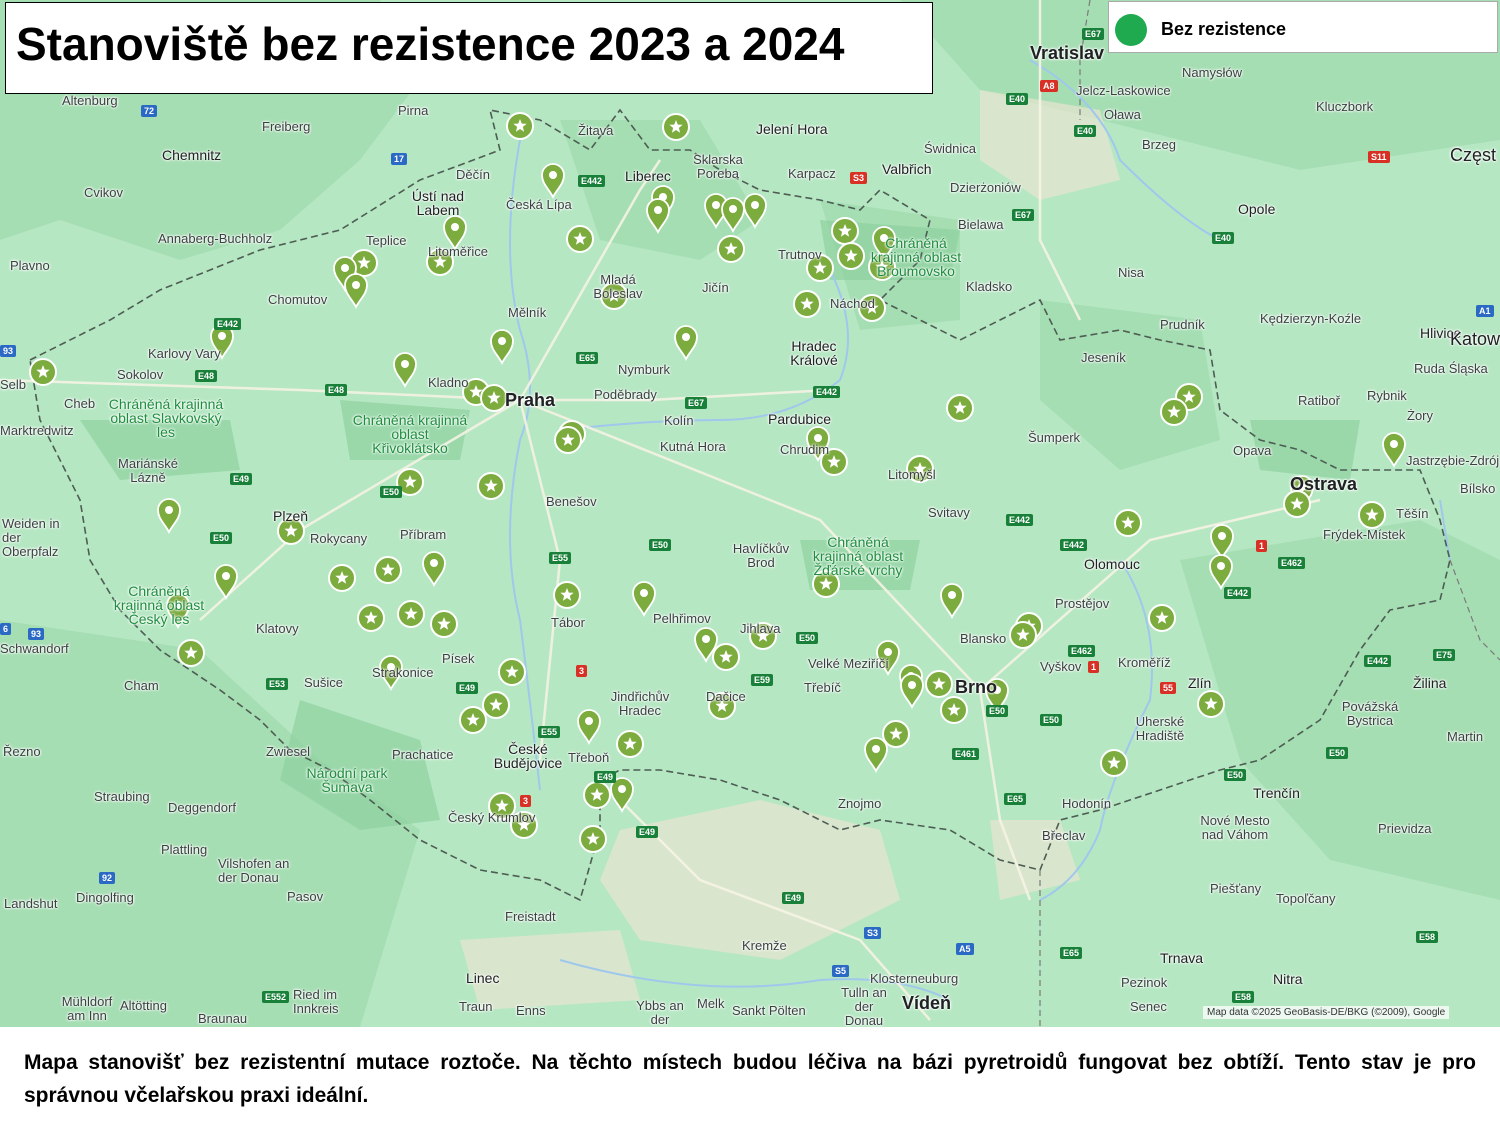  Describe the element at coordinates (539, 204) in the screenshot. I see `place-label: Česká Lípa` at that location.